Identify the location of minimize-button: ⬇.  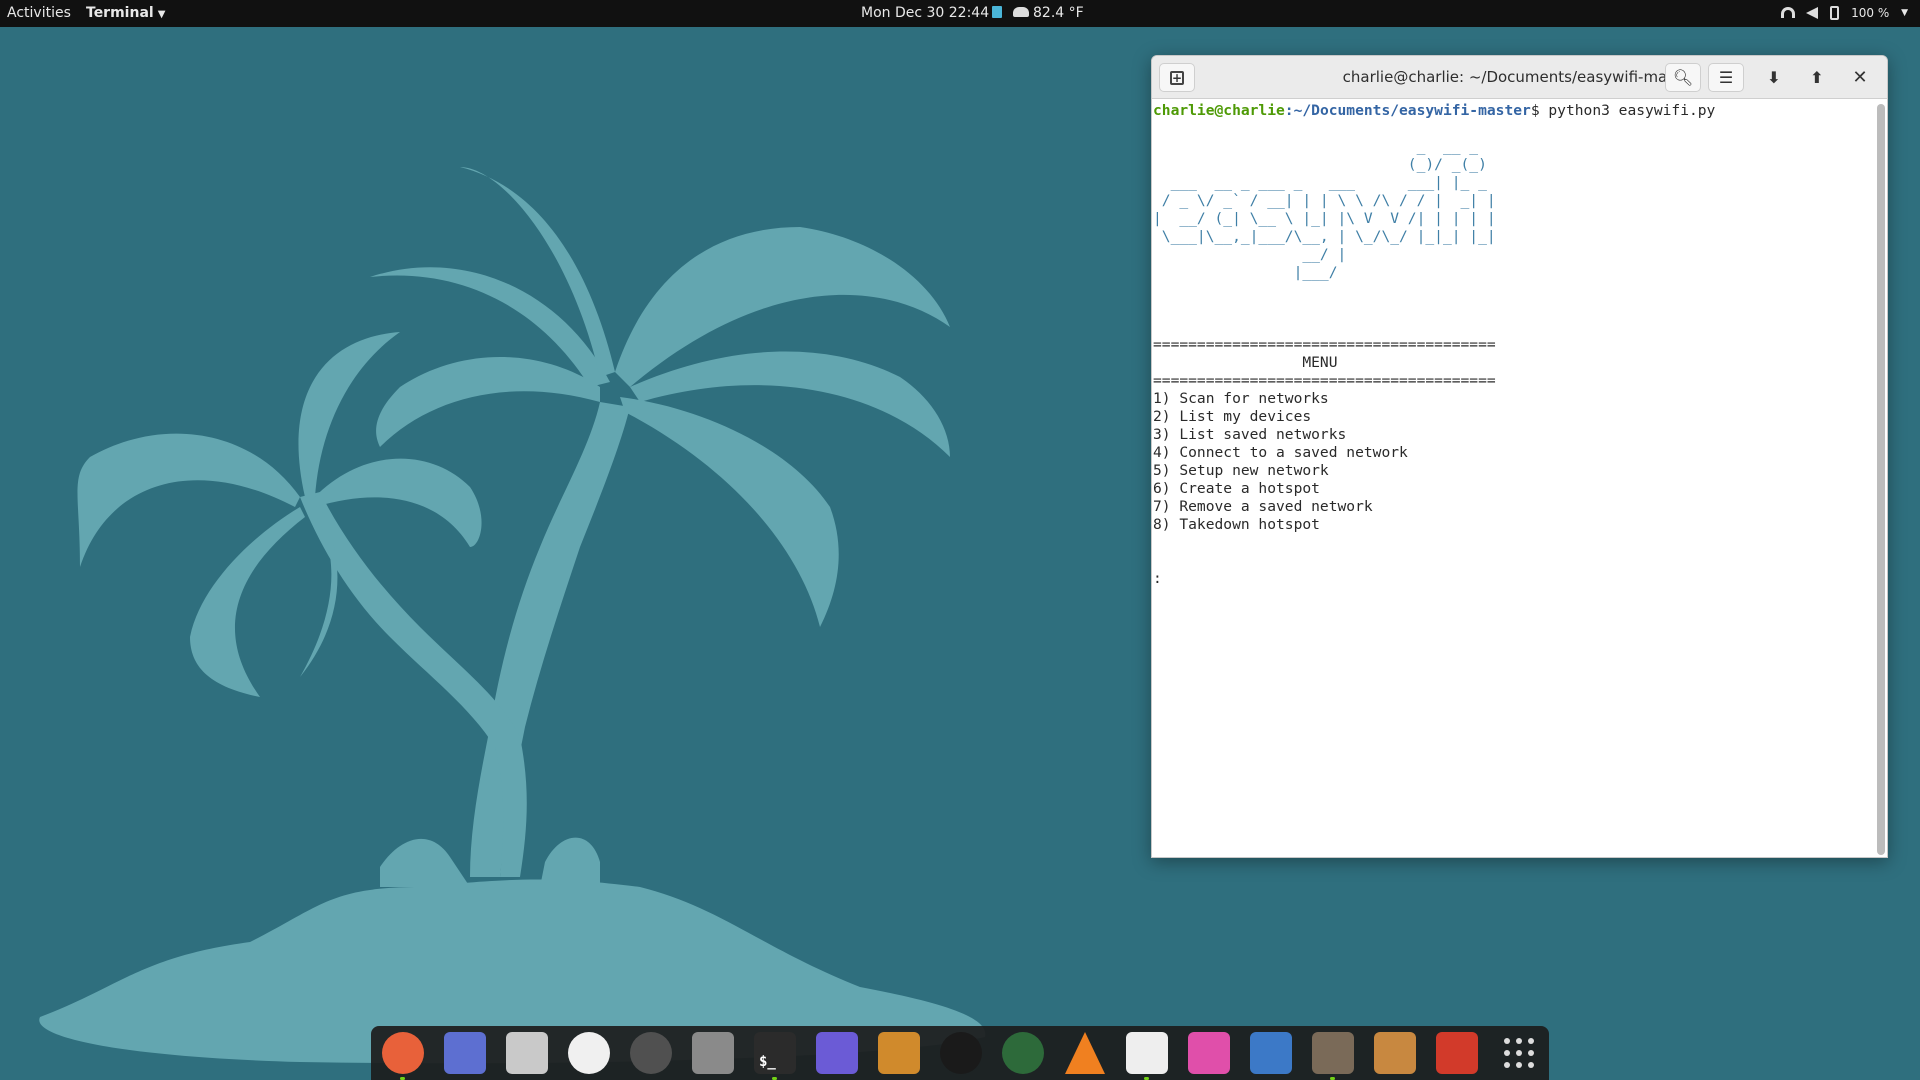
(1774, 77).